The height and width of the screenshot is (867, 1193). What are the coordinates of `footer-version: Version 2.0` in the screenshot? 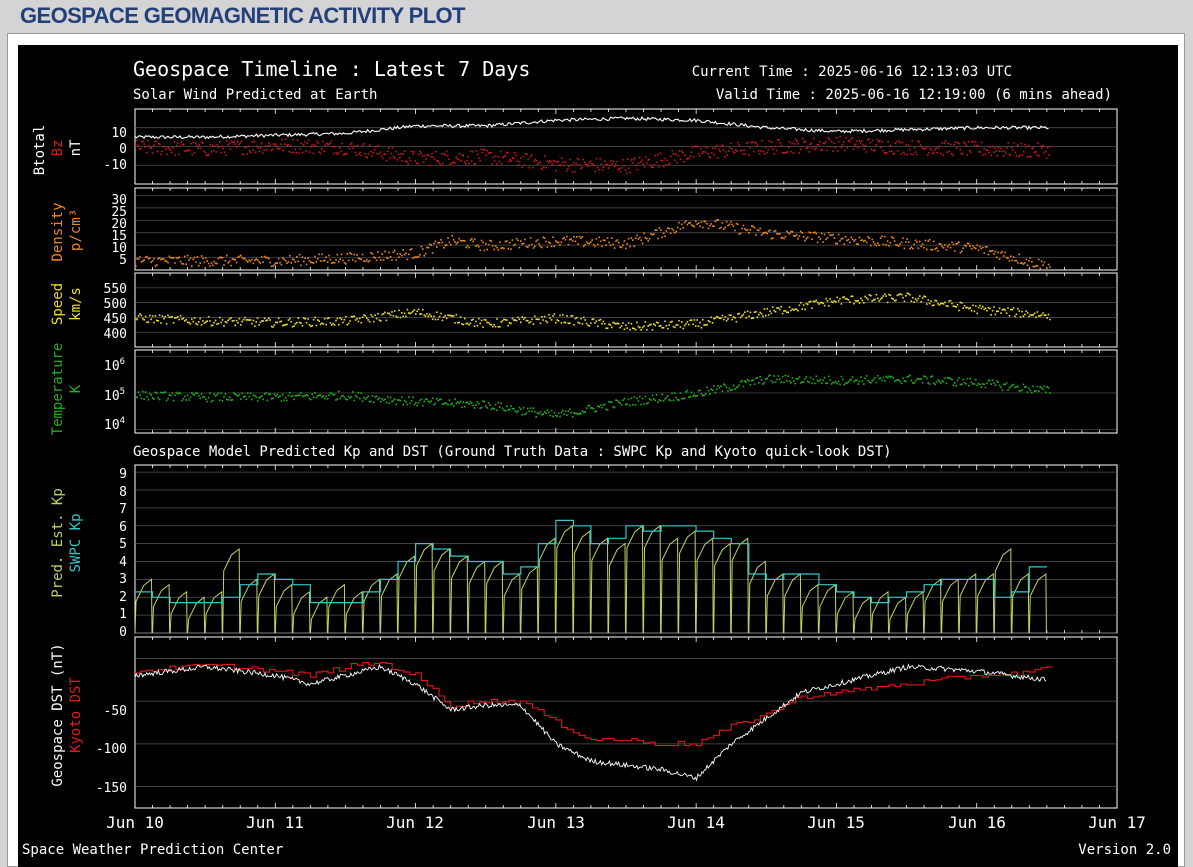 It's located at (1124, 850).